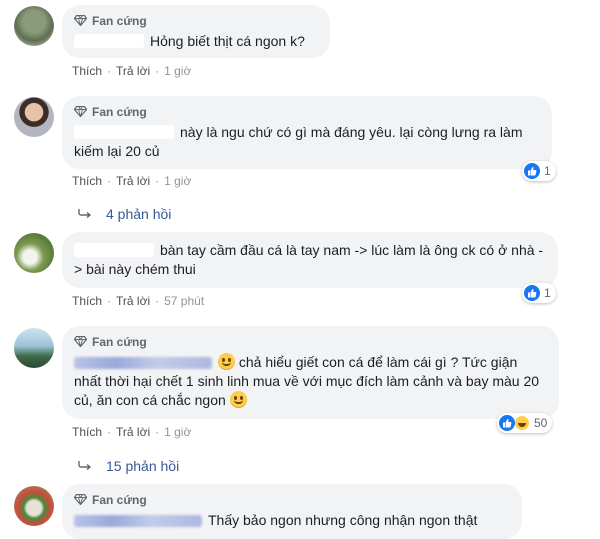  Describe the element at coordinates (343, 520) in the screenshot. I see `comment-body: Thấy bảo ngon nhưng công nhận ngon thật` at that location.